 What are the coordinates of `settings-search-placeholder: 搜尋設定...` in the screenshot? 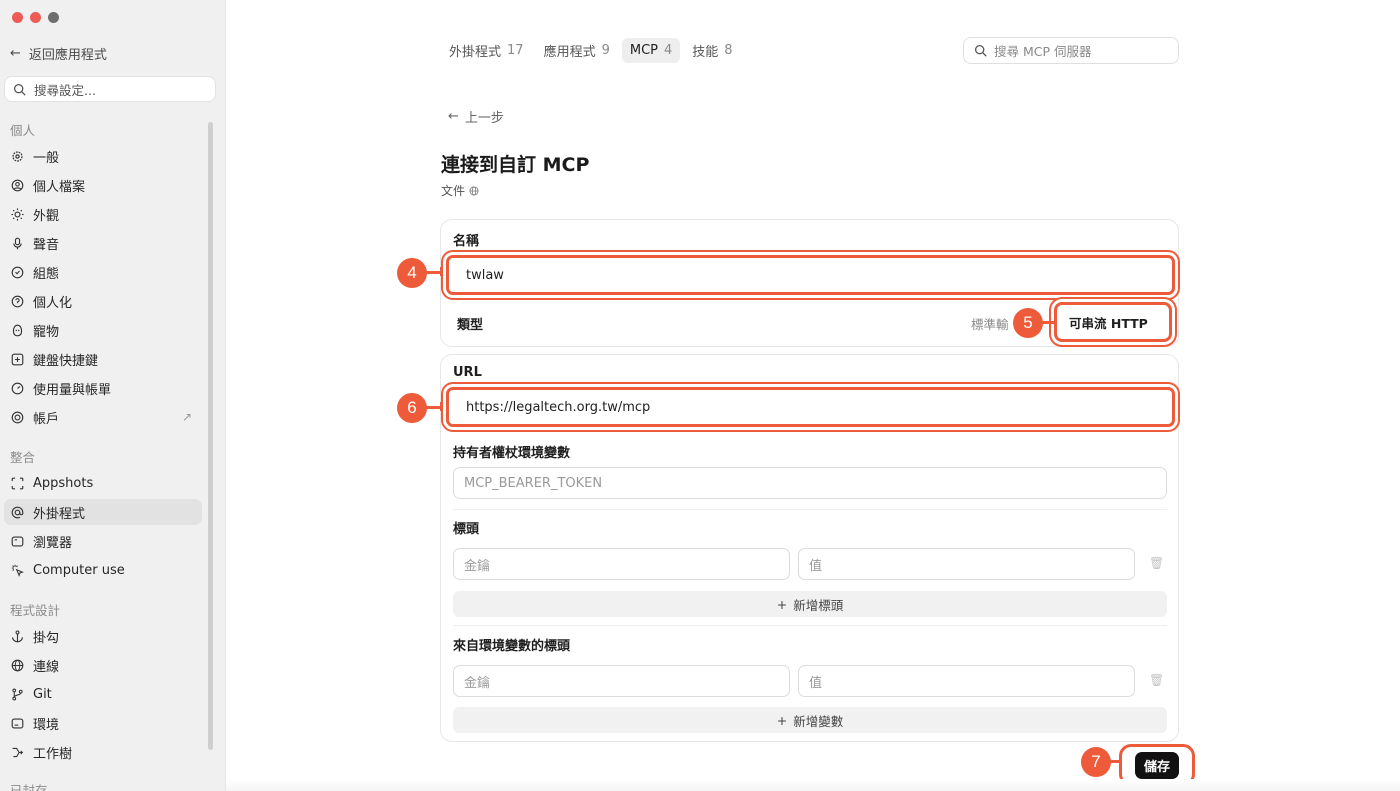 It's located at (65, 90).